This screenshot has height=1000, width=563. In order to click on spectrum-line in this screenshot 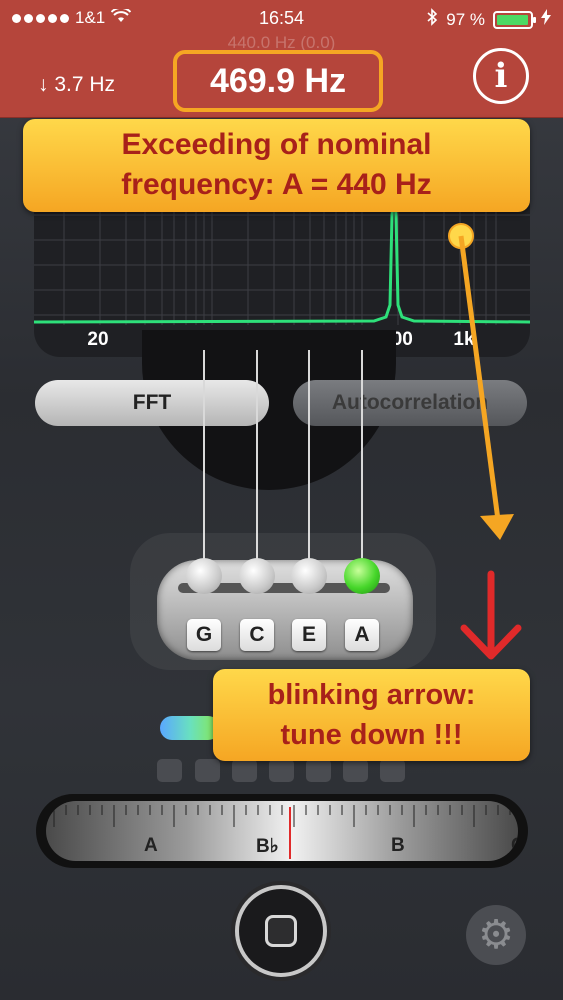, I will do `click(282, 259)`.